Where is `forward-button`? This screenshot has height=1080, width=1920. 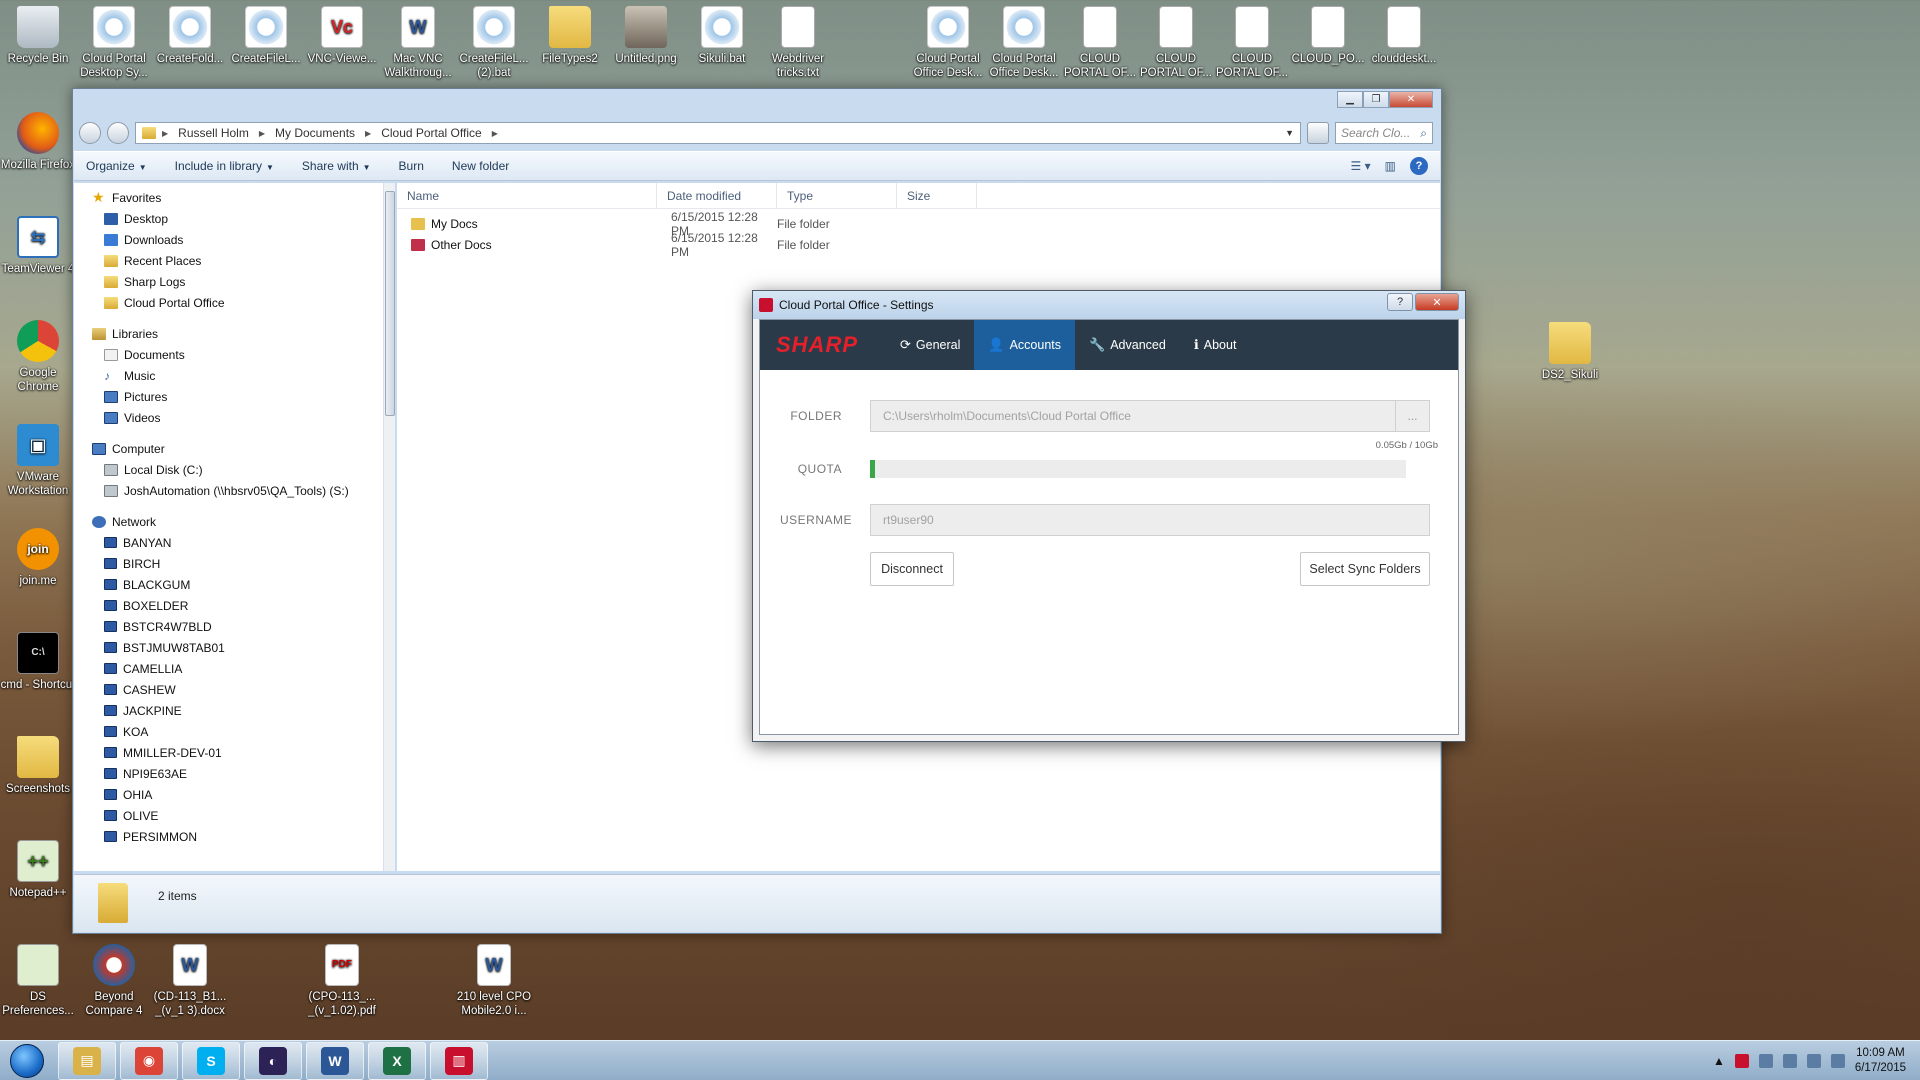 forward-button is located at coordinates (118, 133).